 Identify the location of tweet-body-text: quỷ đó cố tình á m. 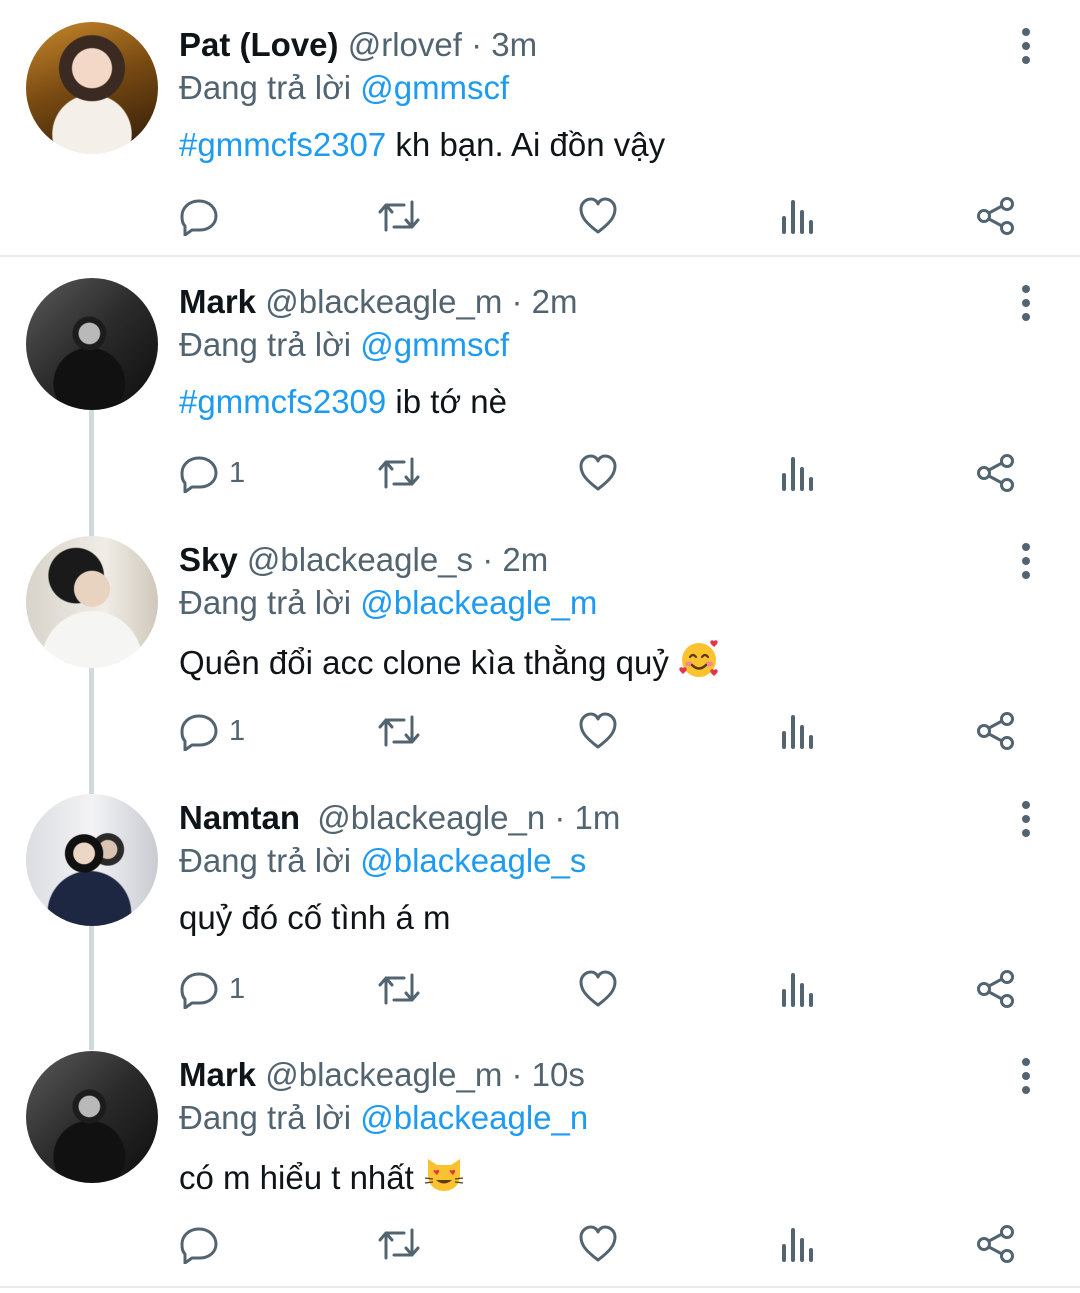
(315, 917).